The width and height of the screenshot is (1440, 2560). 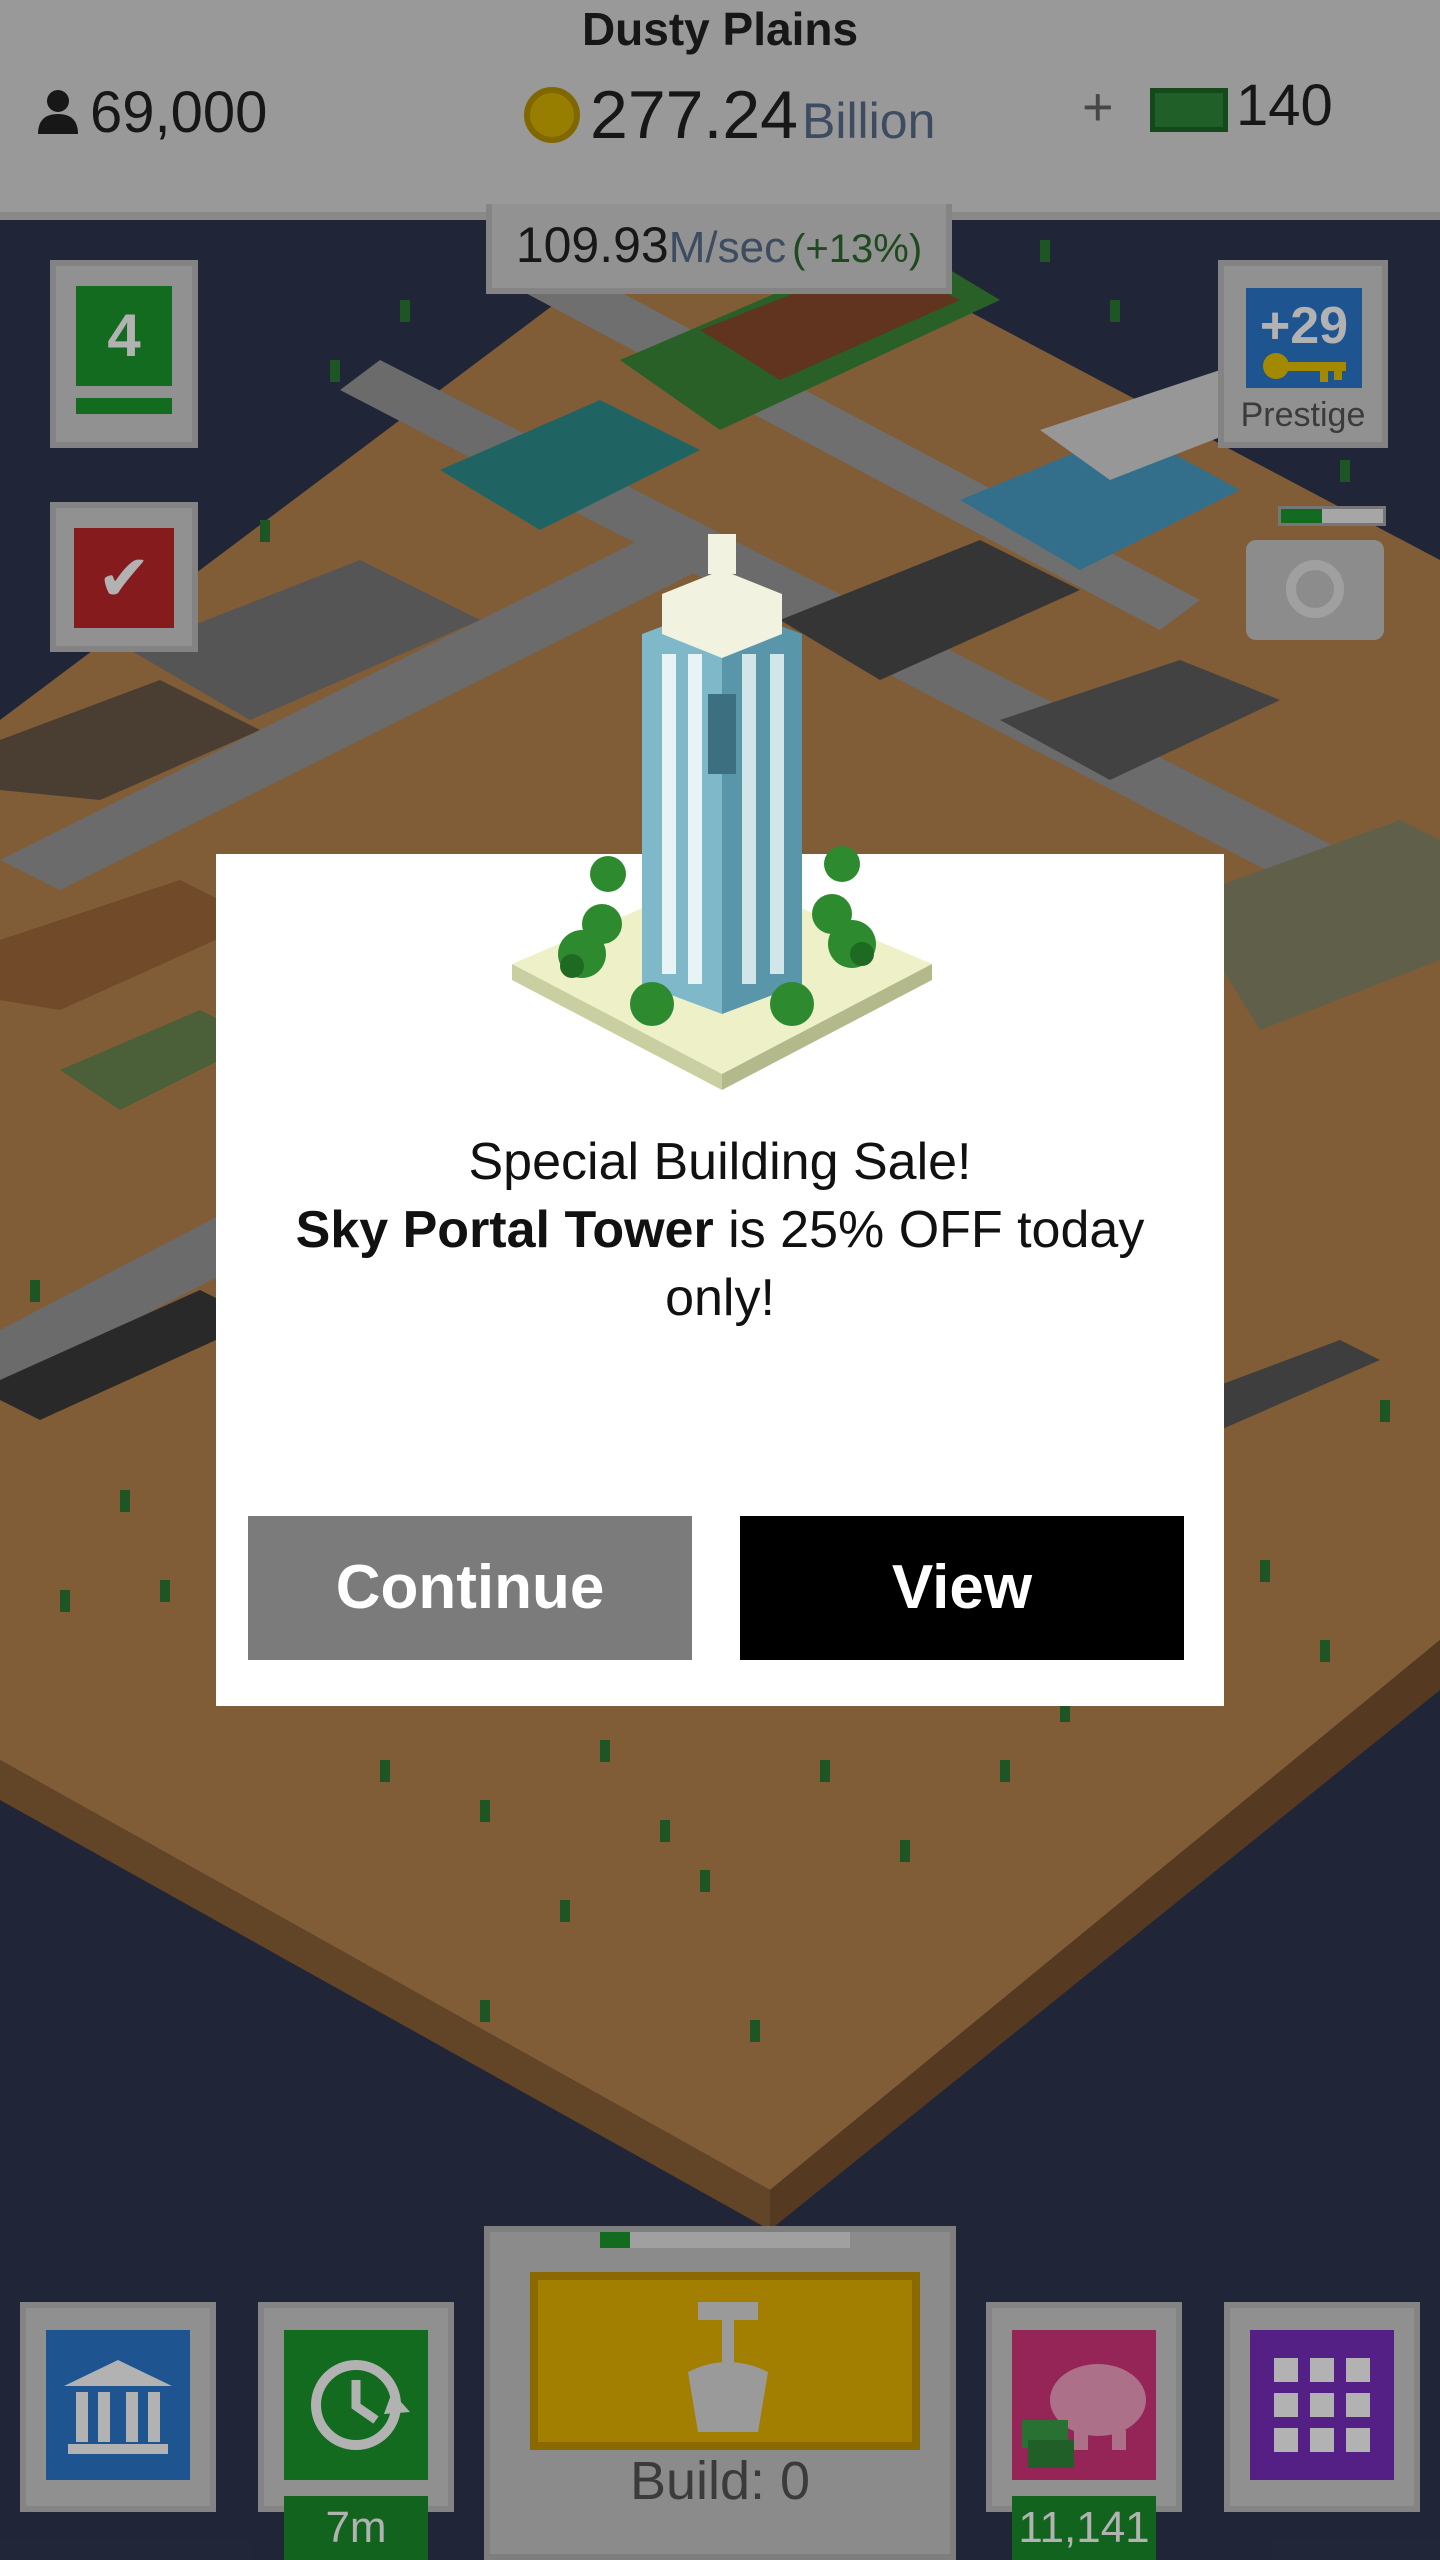 What do you see at coordinates (504, 1230) in the screenshot?
I see `building-name: Sky Portal Tower` at bounding box center [504, 1230].